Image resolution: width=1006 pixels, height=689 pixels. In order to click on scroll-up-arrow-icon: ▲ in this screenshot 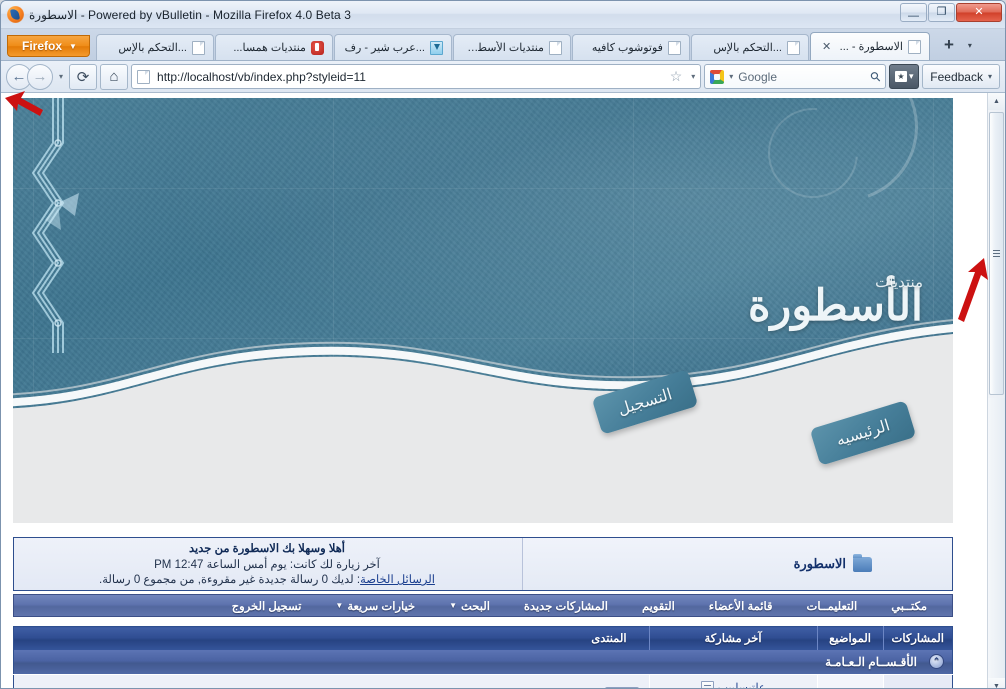, I will do `click(996, 101)`.